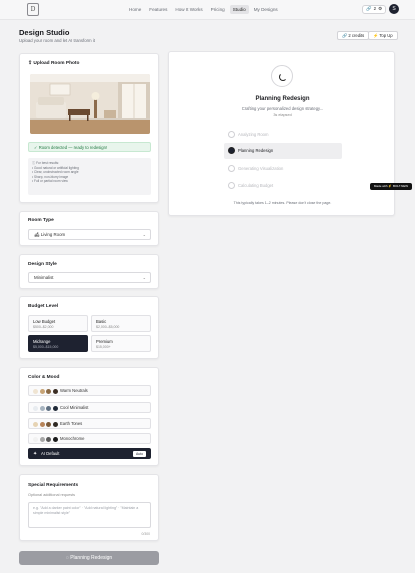 This screenshot has width=415, height=573. Describe the element at coordinates (89, 407) in the screenshot. I see `mood-option-cool-minimalist: Cool Minimalist` at that location.